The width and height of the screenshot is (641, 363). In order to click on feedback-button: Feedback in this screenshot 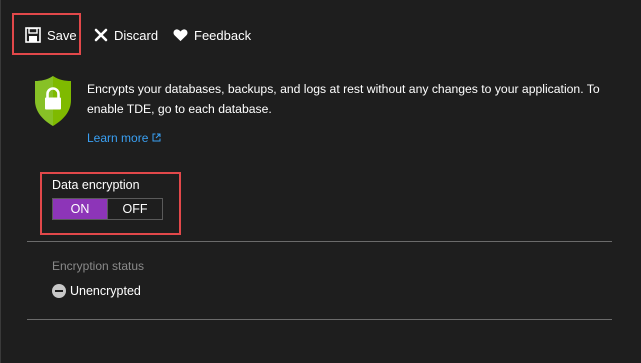, I will do `click(212, 35)`.